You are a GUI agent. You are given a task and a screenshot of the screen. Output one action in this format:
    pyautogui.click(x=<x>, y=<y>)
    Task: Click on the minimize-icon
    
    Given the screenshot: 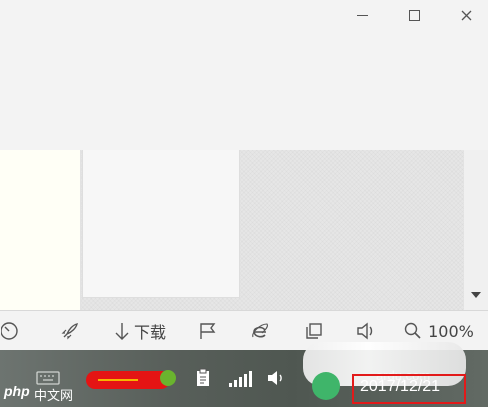 What is the action you would take?
    pyautogui.click(x=362, y=15)
    